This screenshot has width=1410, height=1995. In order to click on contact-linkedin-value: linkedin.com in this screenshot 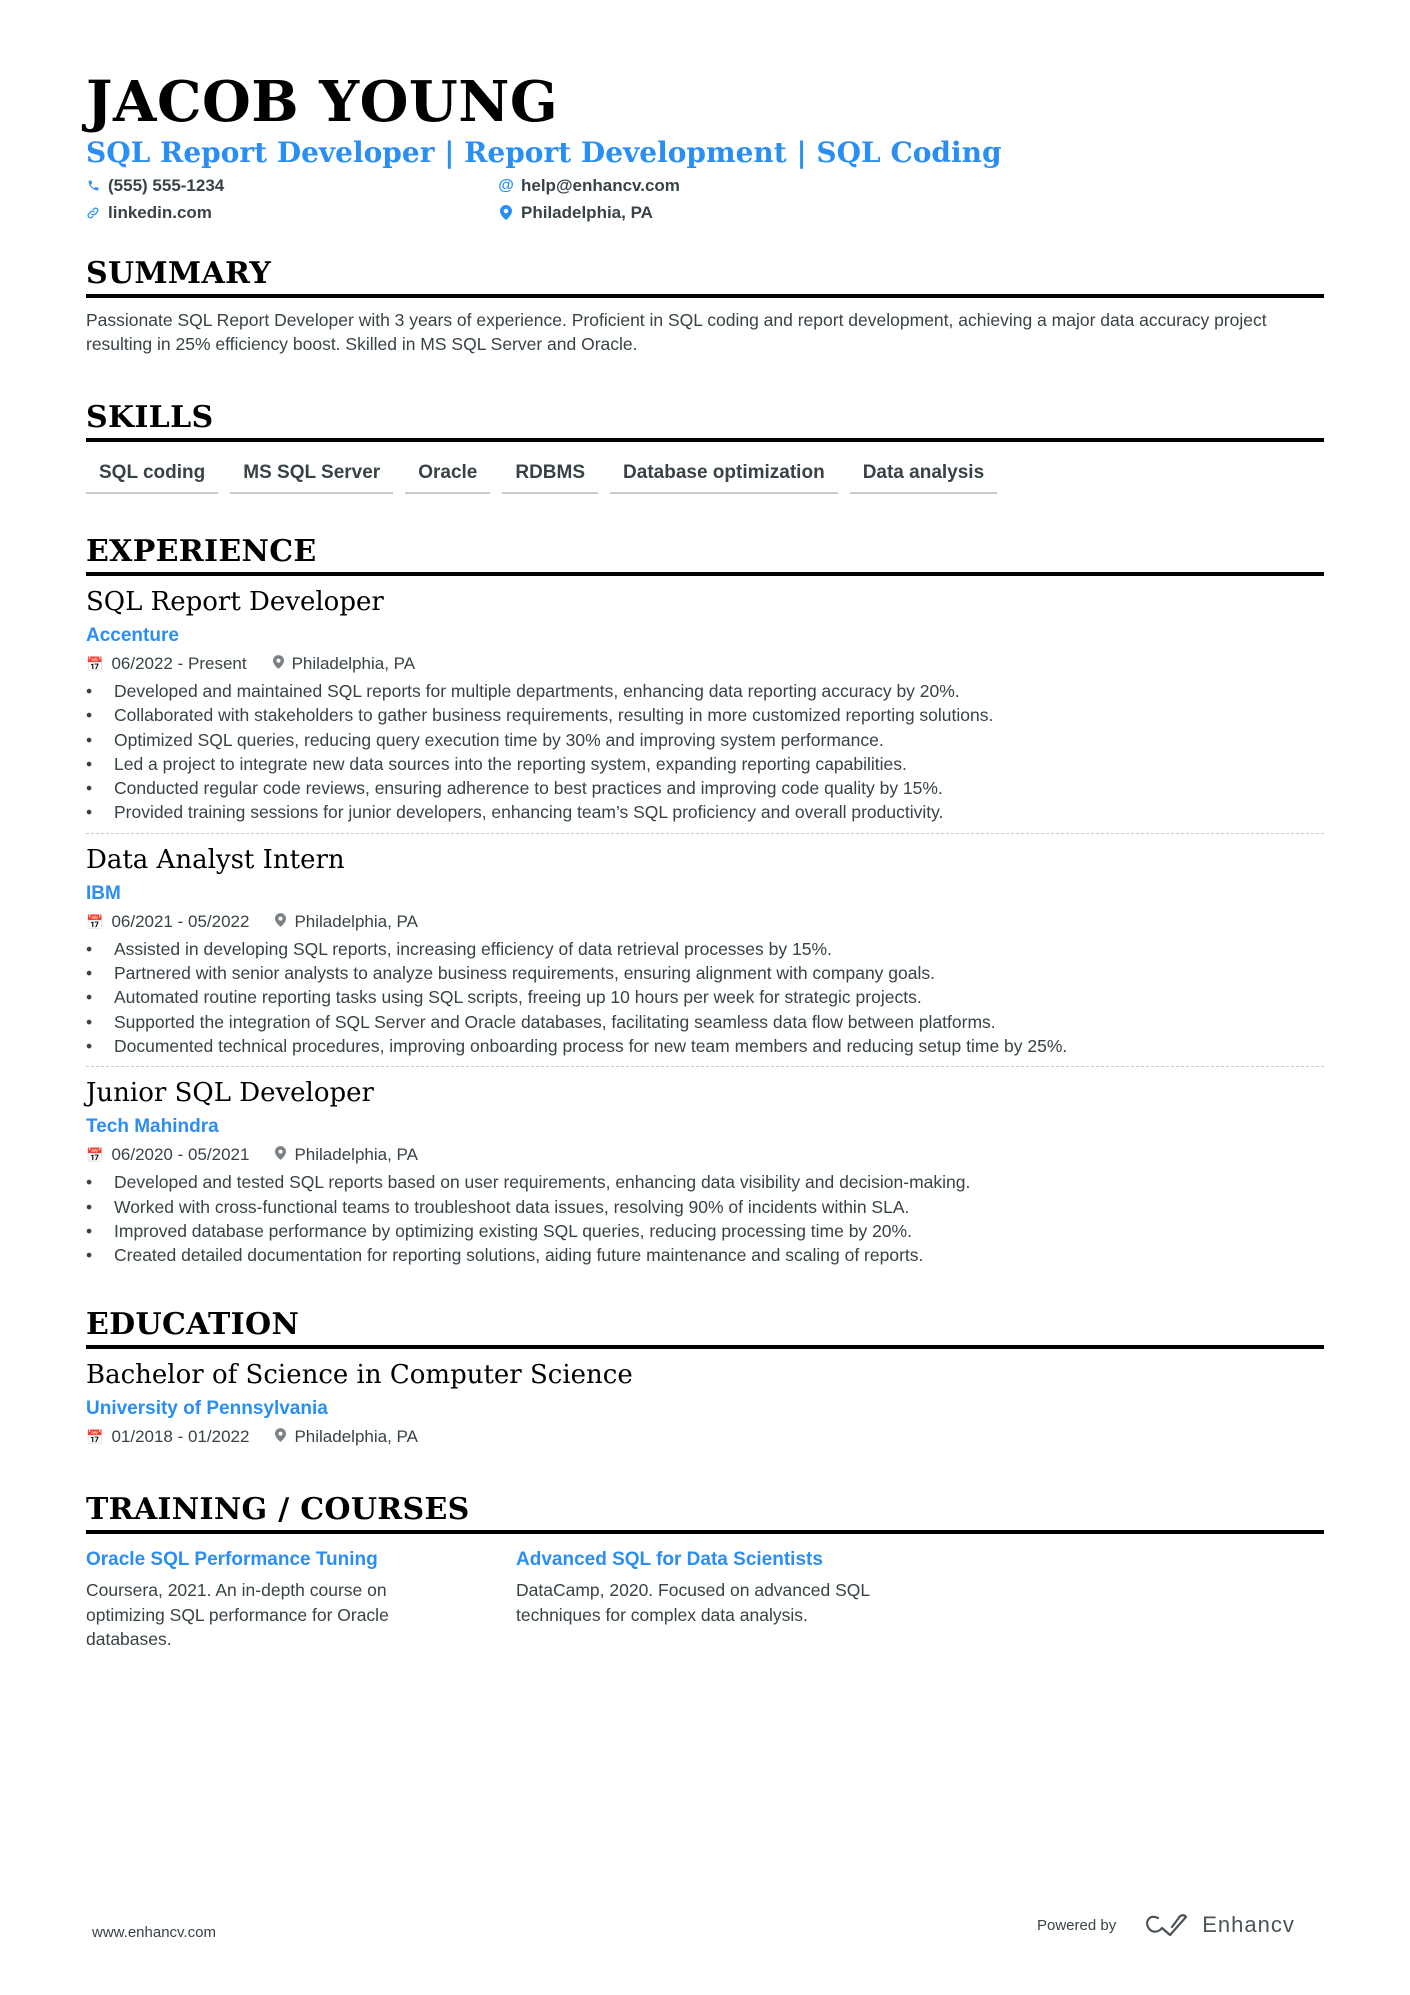, I will do `click(160, 212)`.